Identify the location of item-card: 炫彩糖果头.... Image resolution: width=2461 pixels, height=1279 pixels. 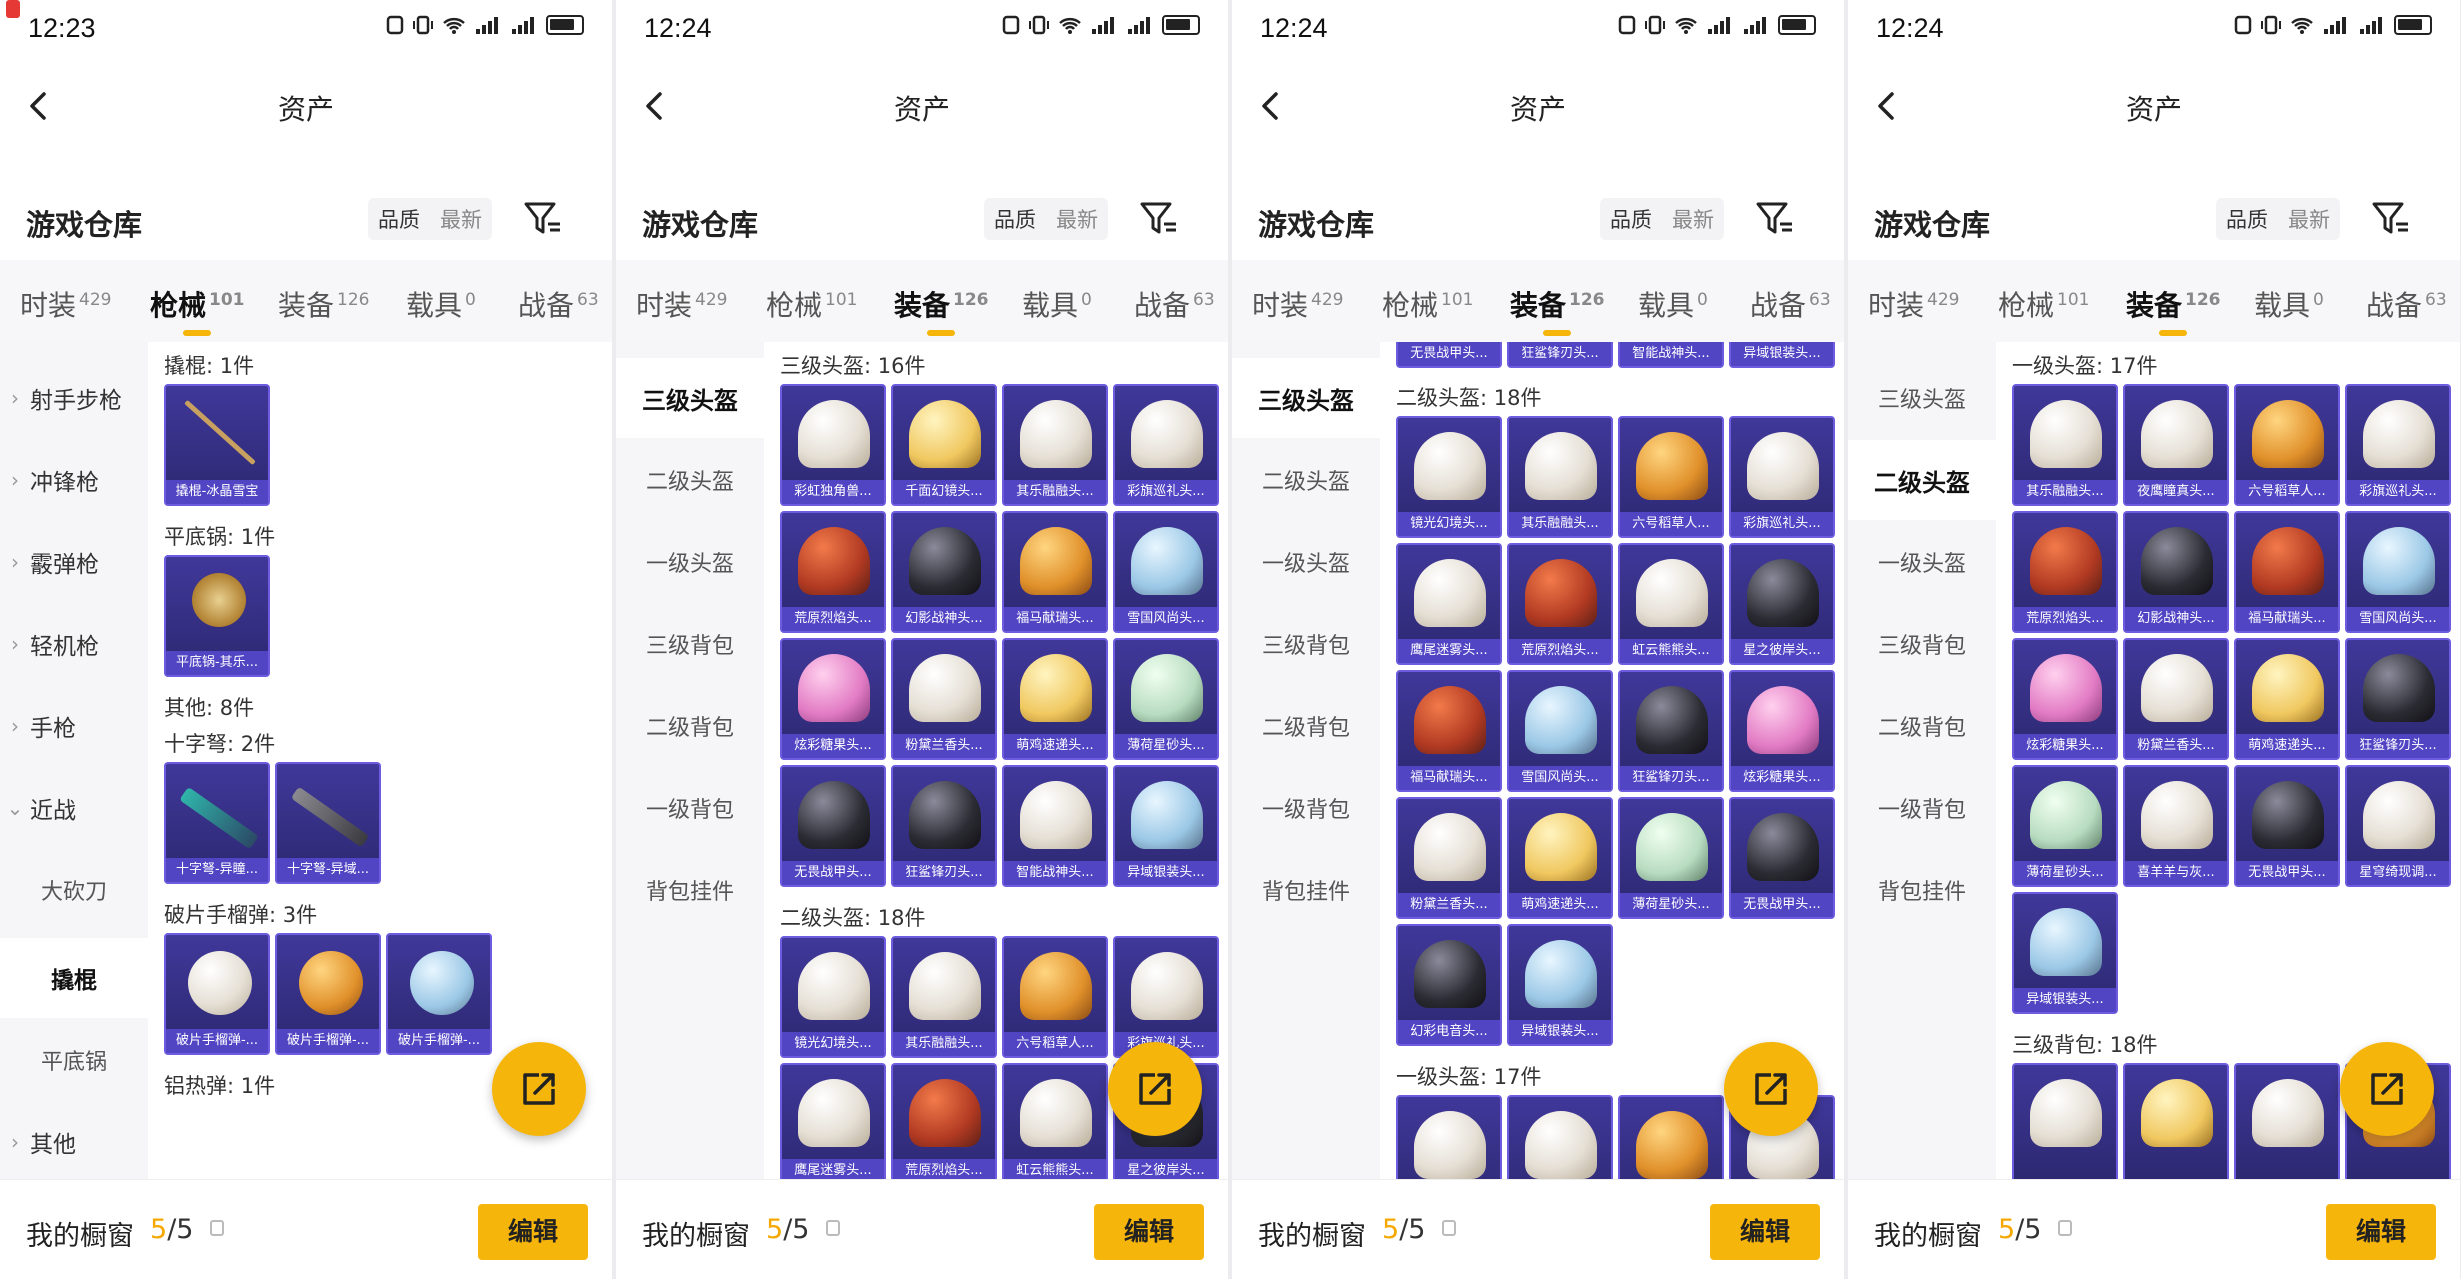
(833, 699).